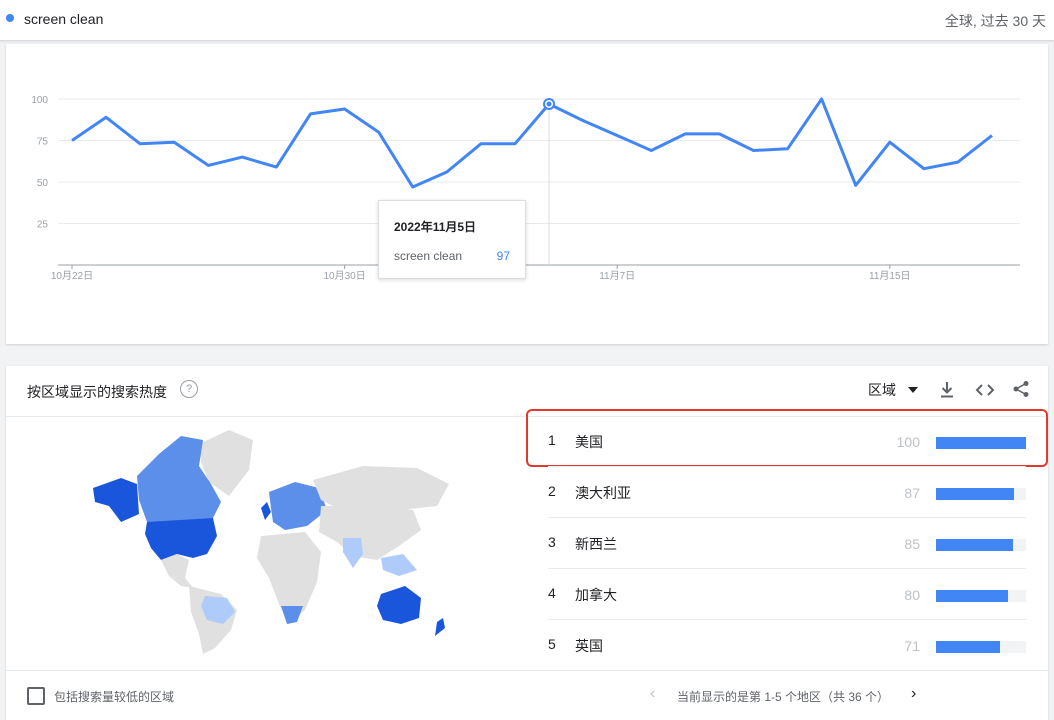  I want to click on tooltip-term: screen clean, so click(428, 256).